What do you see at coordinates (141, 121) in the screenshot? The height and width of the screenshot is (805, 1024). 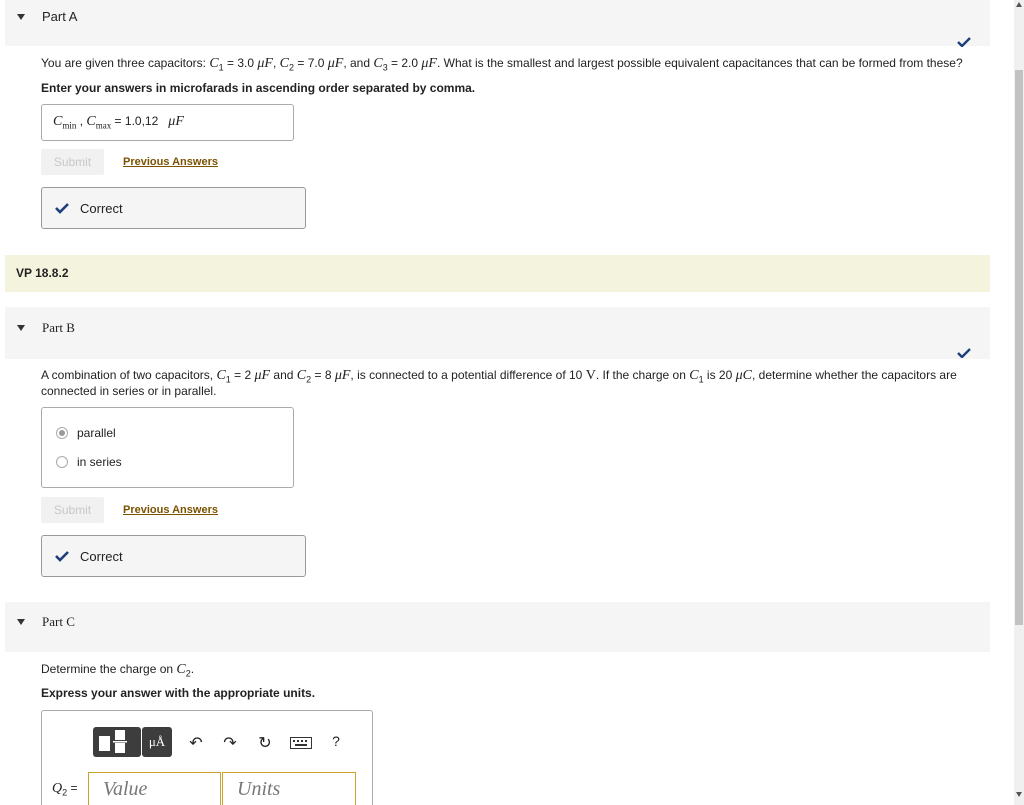 I see `part-a-answer-value: 1.0,12` at bounding box center [141, 121].